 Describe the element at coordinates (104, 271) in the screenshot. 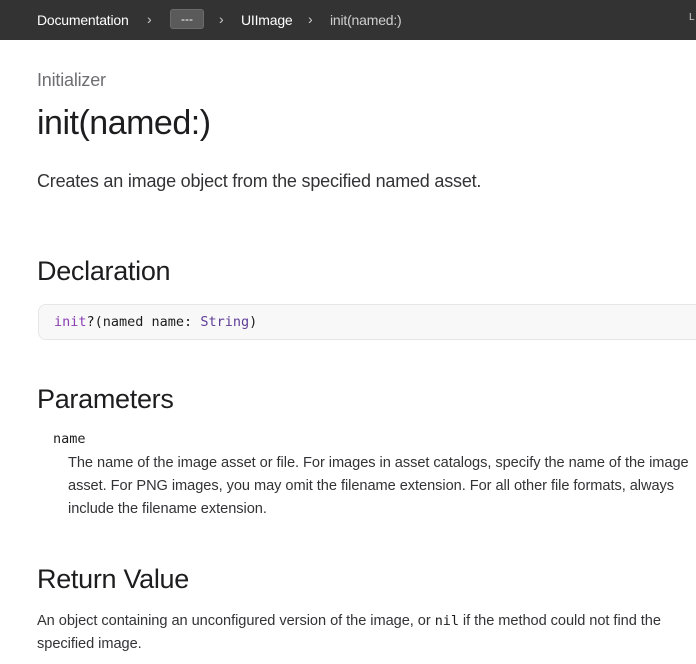

I see `declaration-heading: Declaration` at that location.